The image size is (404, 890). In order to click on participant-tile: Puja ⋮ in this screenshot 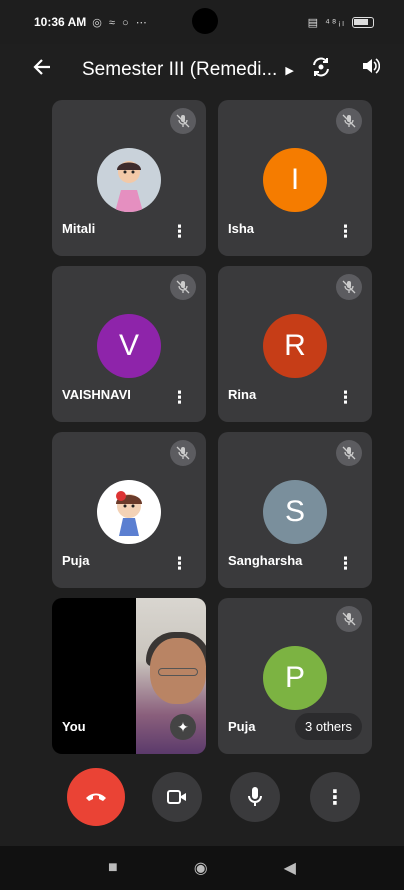, I will do `click(129, 510)`.